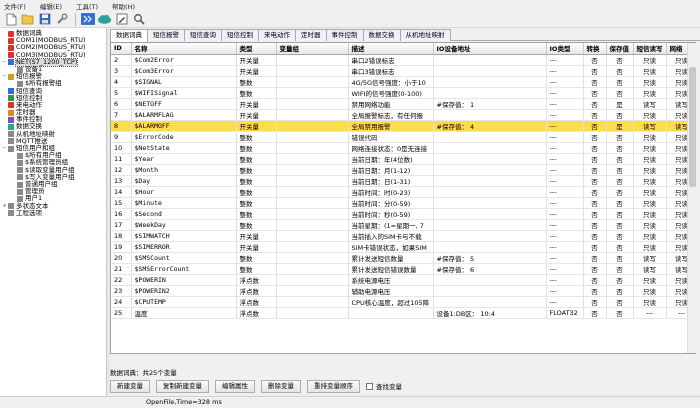 Image resolution: width=700 pixels, height=408 pixels. What do you see at coordinates (235, 386) in the screenshot?
I see `edit-properties-button: 编辑属性` at bounding box center [235, 386].